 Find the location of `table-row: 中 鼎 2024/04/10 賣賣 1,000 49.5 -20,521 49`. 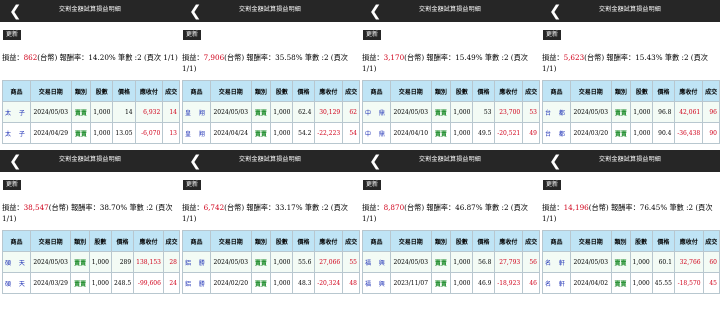

table-row: 中 鼎 2024/04/10 賣賣 1,000 49.5 -20,521 49 is located at coordinates (451, 133).